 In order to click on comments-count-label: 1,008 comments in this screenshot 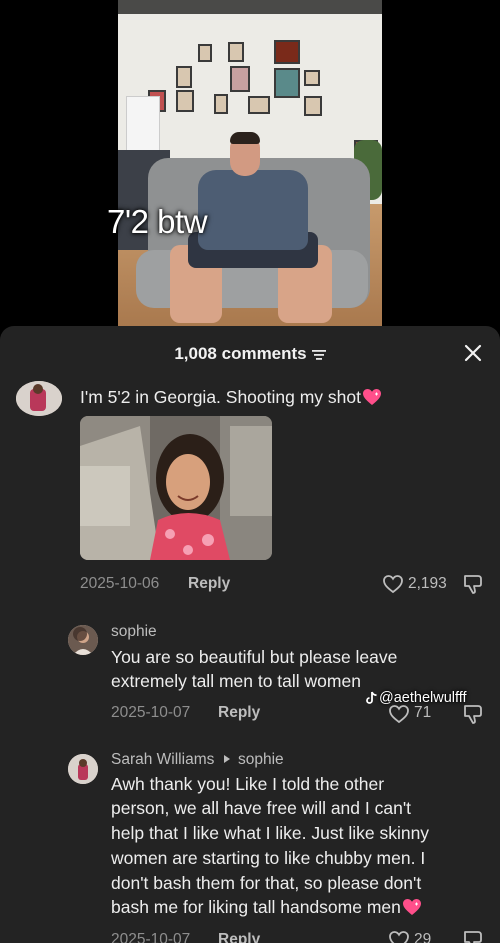, I will do `click(240, 353)`.